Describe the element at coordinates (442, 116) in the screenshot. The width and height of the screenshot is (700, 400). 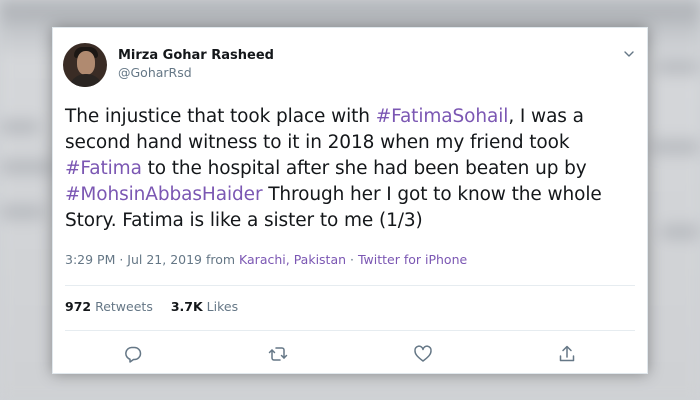
I see `hashtag-link: #FatimaSohail` at that location.